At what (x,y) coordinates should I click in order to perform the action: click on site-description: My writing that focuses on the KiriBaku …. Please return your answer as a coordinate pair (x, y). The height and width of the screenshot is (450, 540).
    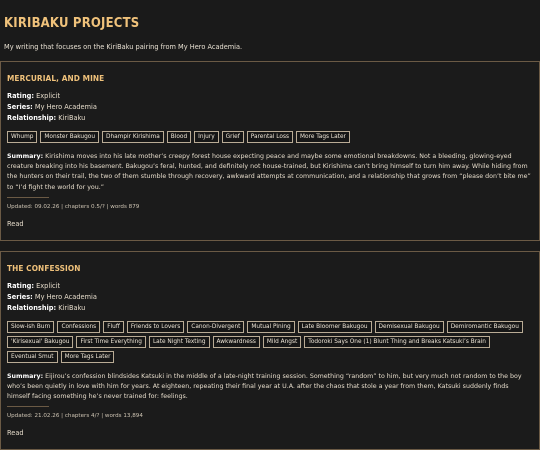
    Looking at the image, I should click on (123, 47).